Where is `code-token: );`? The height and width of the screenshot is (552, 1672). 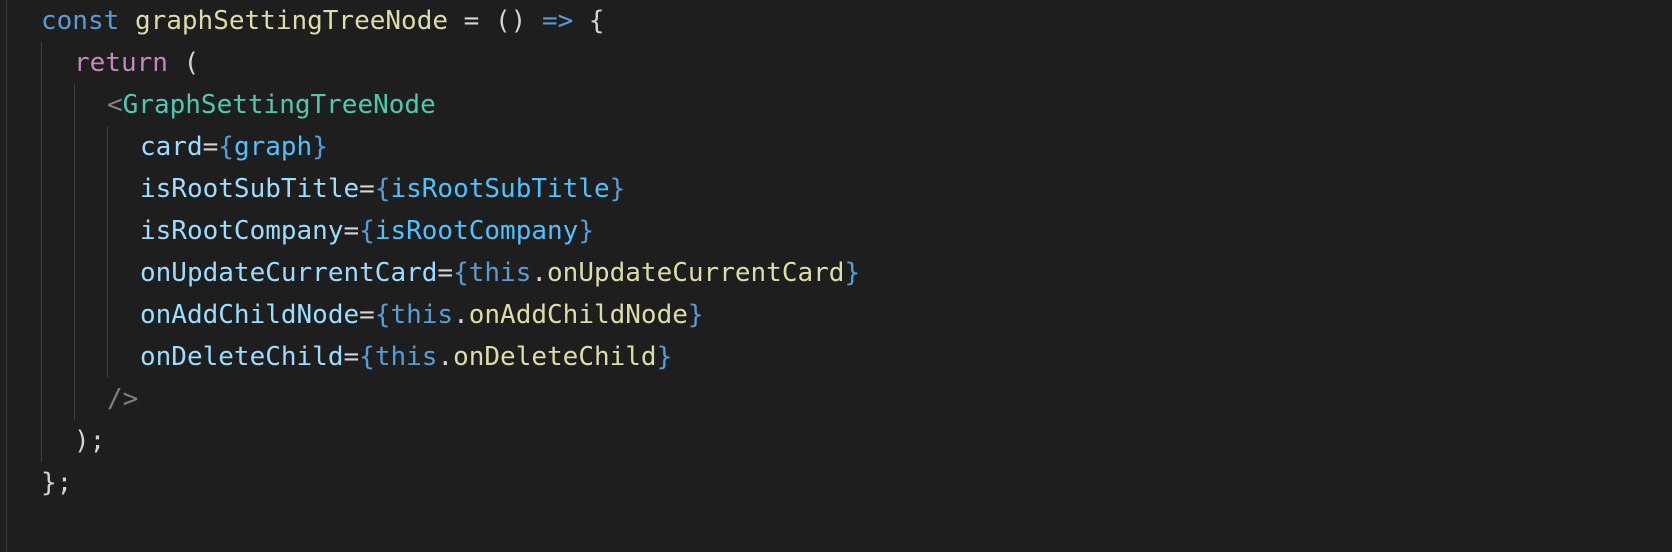 code-token: ); is located at coordinates (90, 441).